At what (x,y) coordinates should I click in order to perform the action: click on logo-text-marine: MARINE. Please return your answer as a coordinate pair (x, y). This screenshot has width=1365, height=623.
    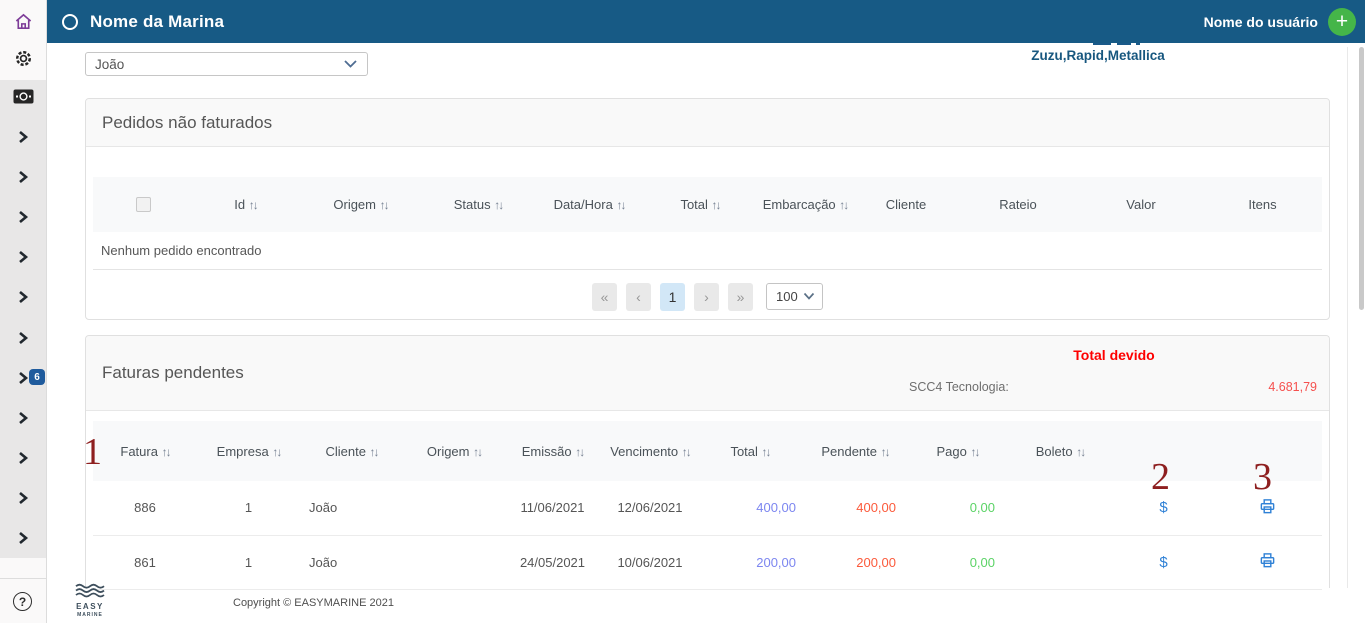
    Looking at the image, I should click on (90, 614).